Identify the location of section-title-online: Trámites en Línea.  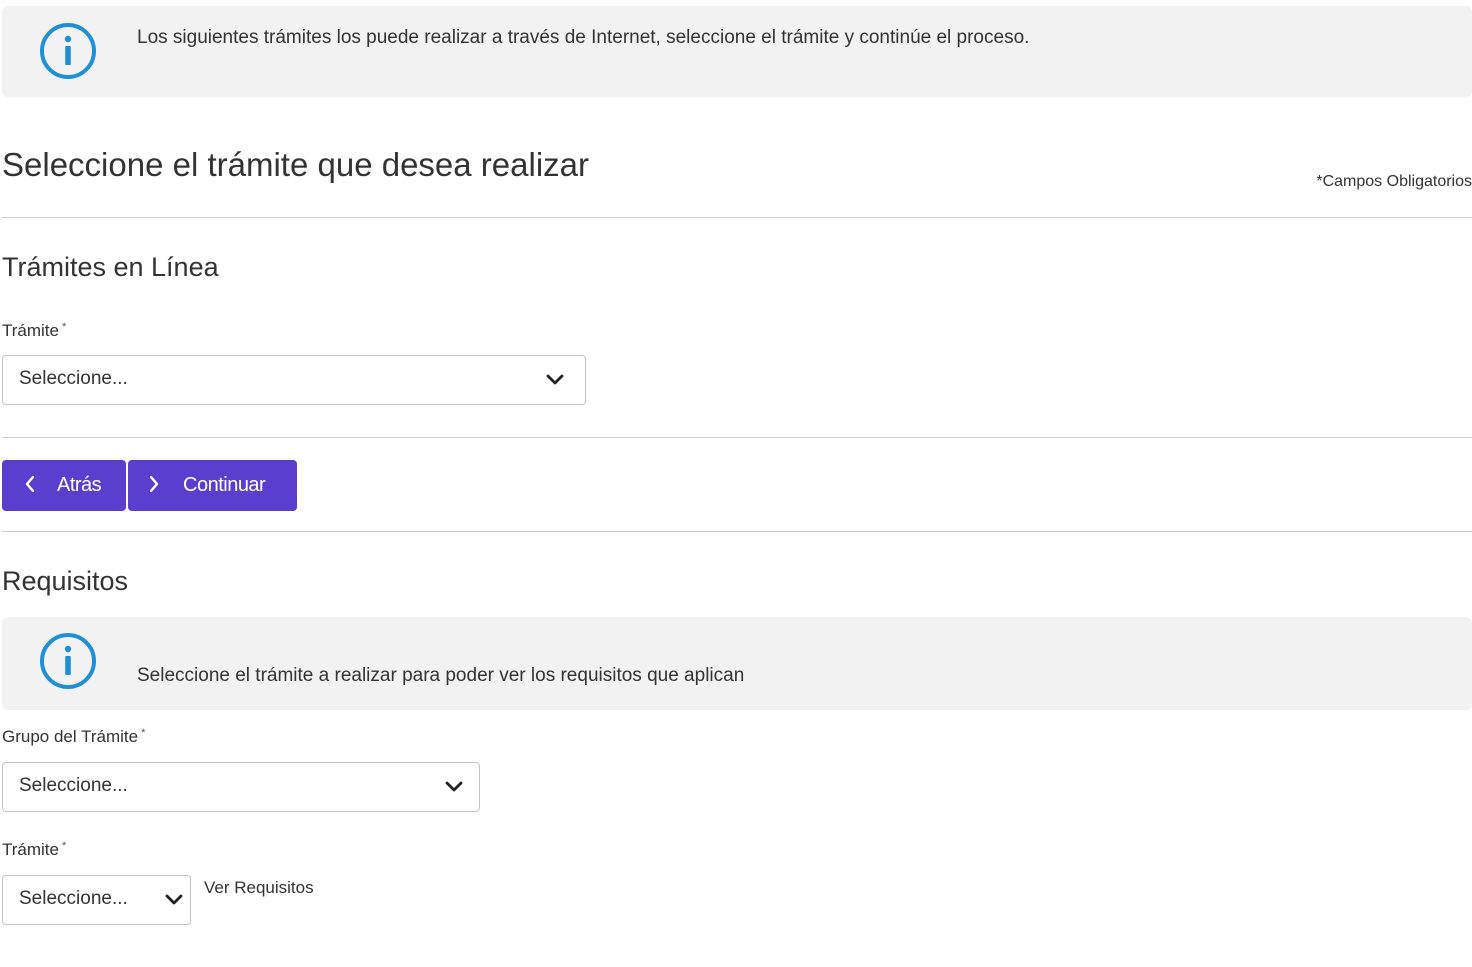
(110, 267).